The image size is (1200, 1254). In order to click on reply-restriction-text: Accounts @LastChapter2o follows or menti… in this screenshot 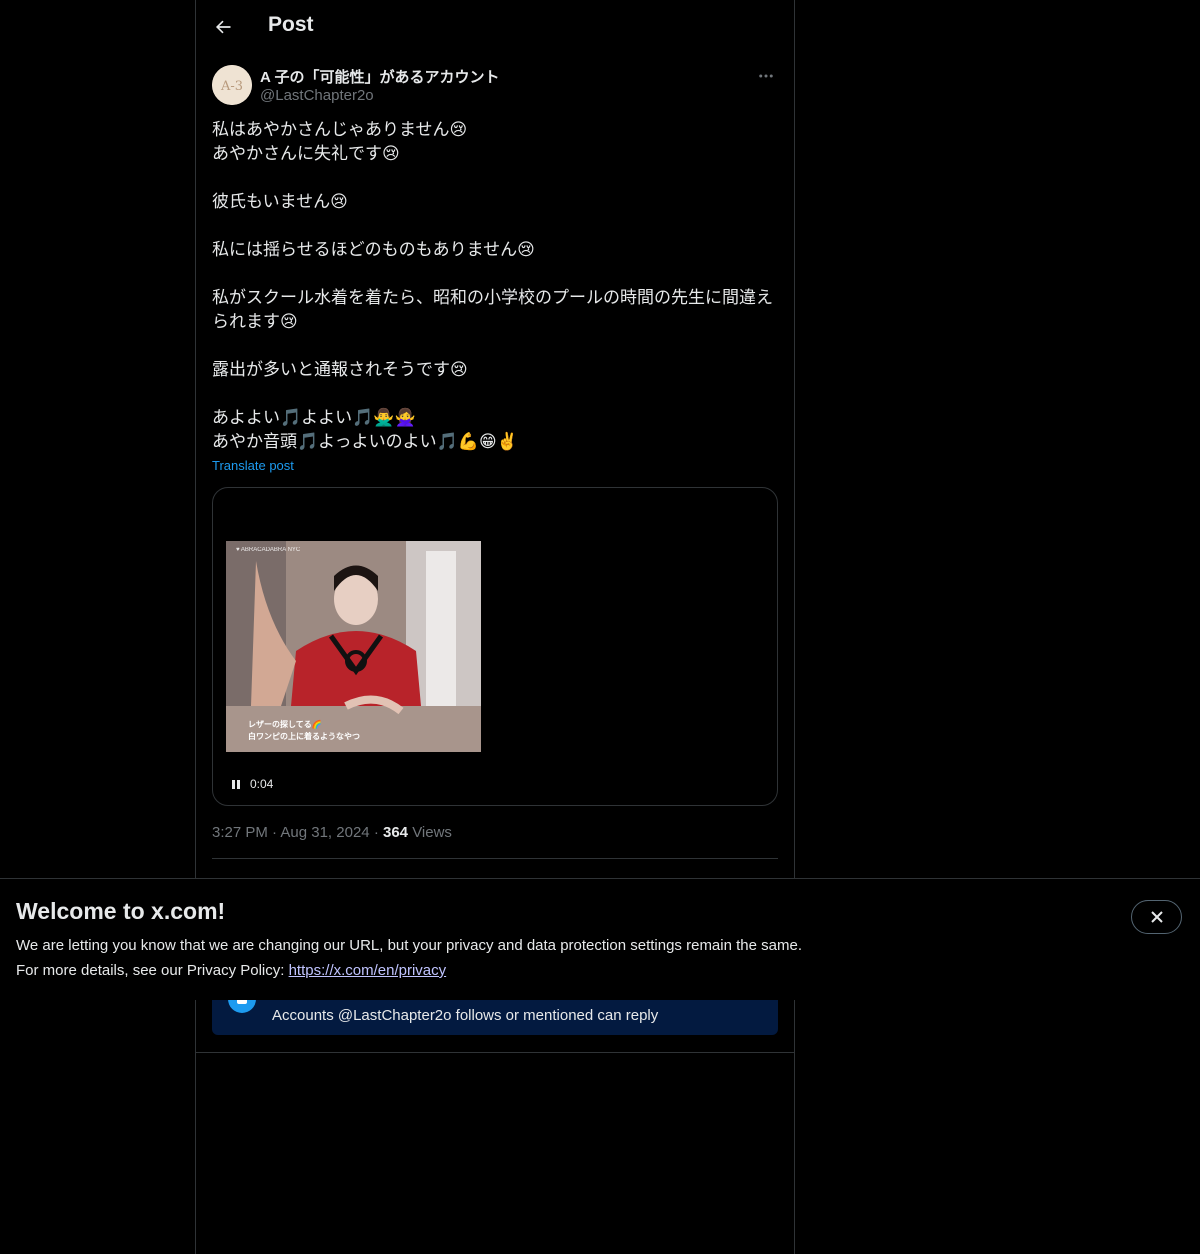, I will do `click(465, 1015)`.